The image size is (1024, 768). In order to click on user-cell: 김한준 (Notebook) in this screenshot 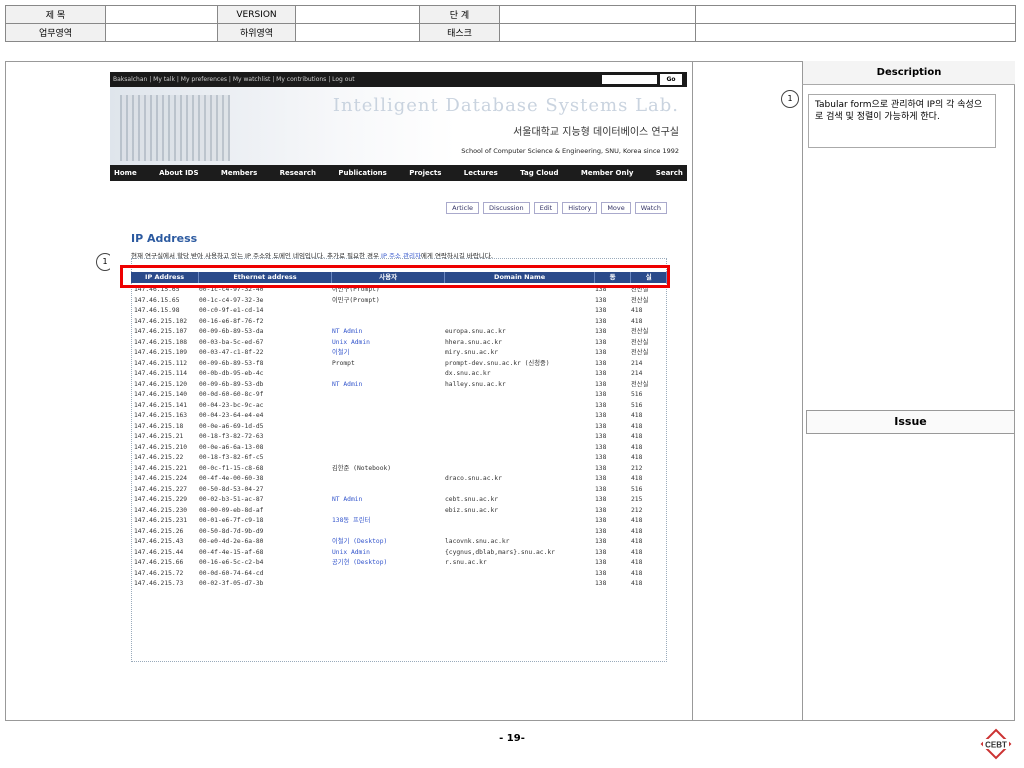, I will do `click(362, 468)`.